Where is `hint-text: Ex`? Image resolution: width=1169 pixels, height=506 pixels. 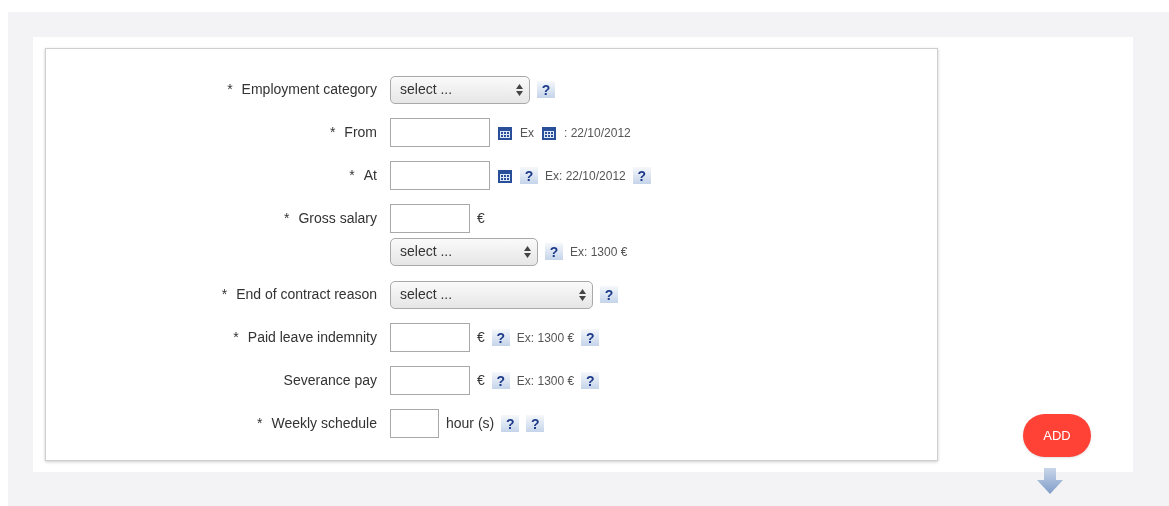 hint-text: Ex is located at coordinates (527, 133).